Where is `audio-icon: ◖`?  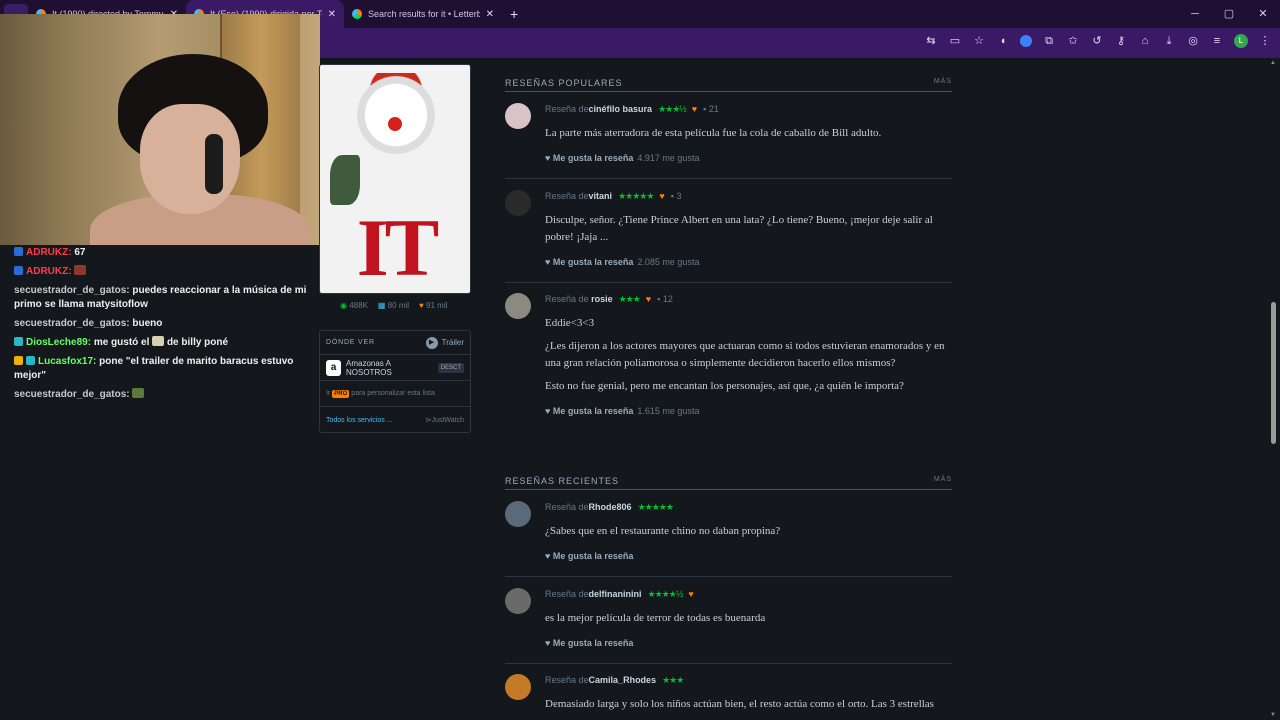 audio-icon: ◖ is located at coordinates (1003, 41).